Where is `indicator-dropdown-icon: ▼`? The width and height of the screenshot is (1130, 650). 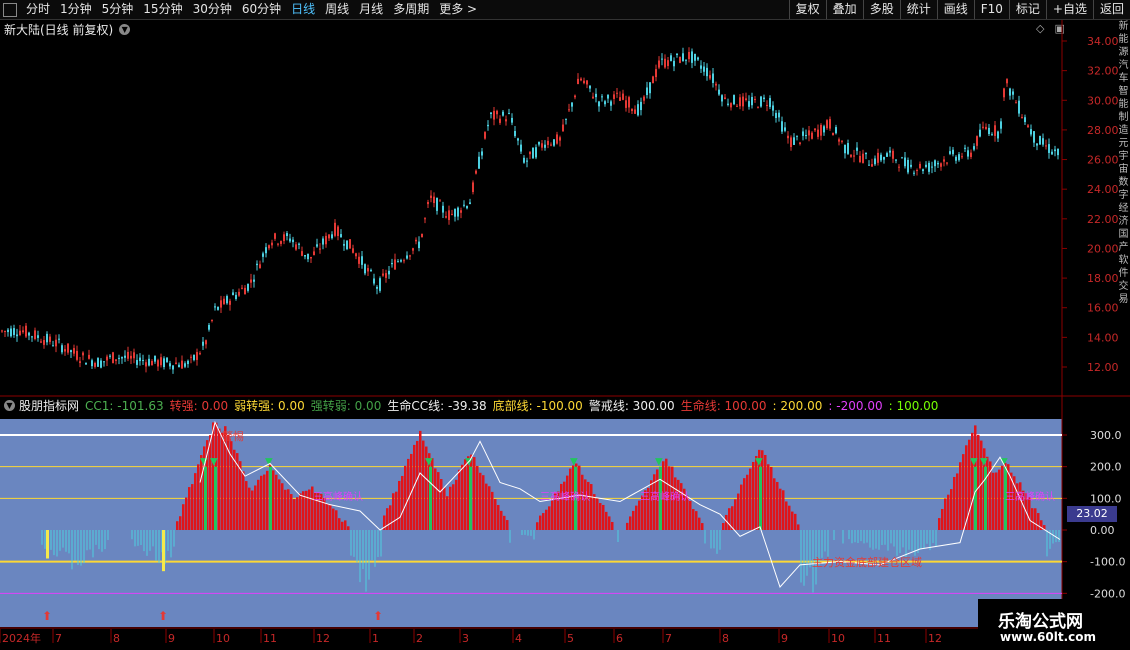
indicator-dropdown-icon: ▼ is located at coordinates (9, 405).